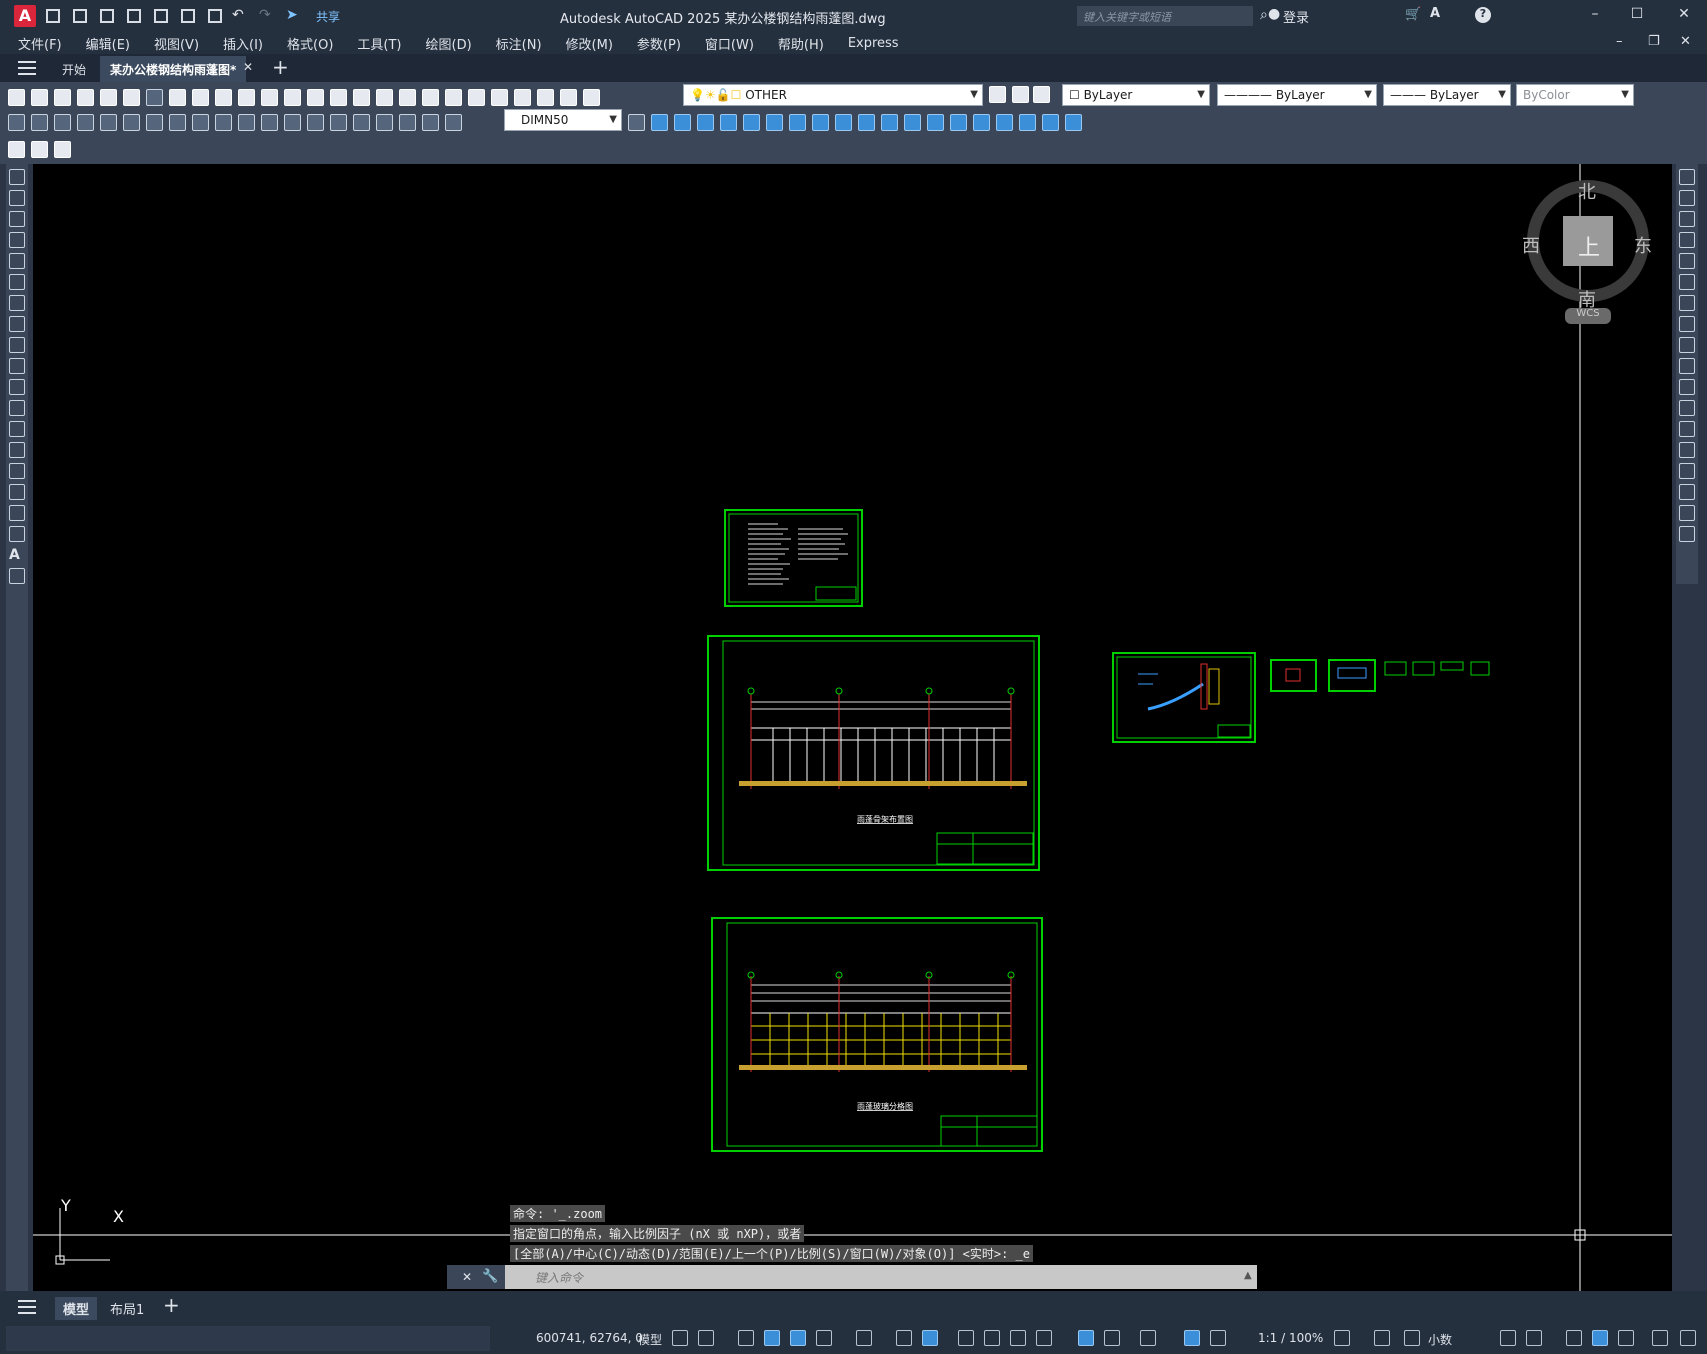 The image size is (1707, 1354). Describe the element at coordinates (1600, 1338) in the screenshot. I see `graphics-performance-icon` at that location.